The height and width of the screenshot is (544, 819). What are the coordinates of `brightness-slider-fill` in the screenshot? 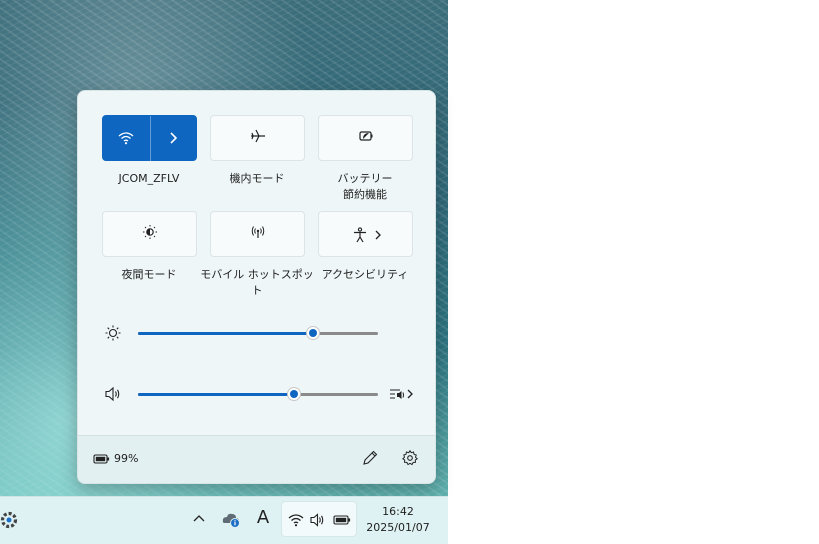 It's located at (226, 333).